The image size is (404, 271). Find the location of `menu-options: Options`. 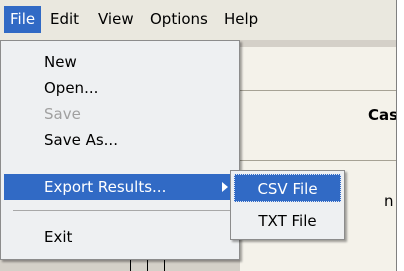

menu-options: Options is located at coordinates (179, 19).